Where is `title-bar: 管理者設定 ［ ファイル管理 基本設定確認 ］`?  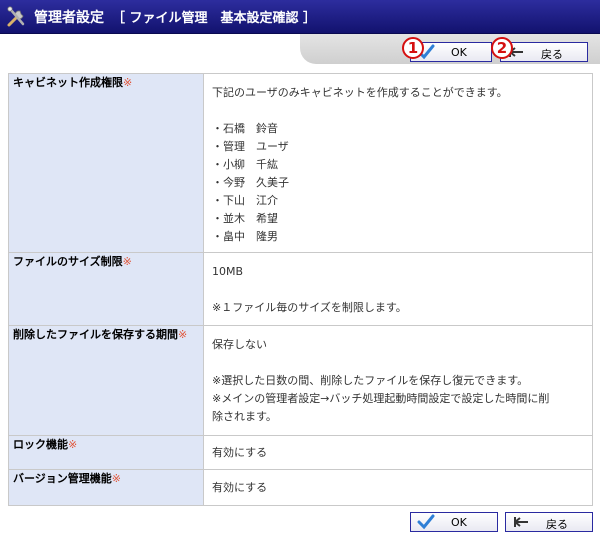
title-bar: 管理者設定 ［ ファイル管理 基本設定確認 ］ is located at coordinates (300, 17).